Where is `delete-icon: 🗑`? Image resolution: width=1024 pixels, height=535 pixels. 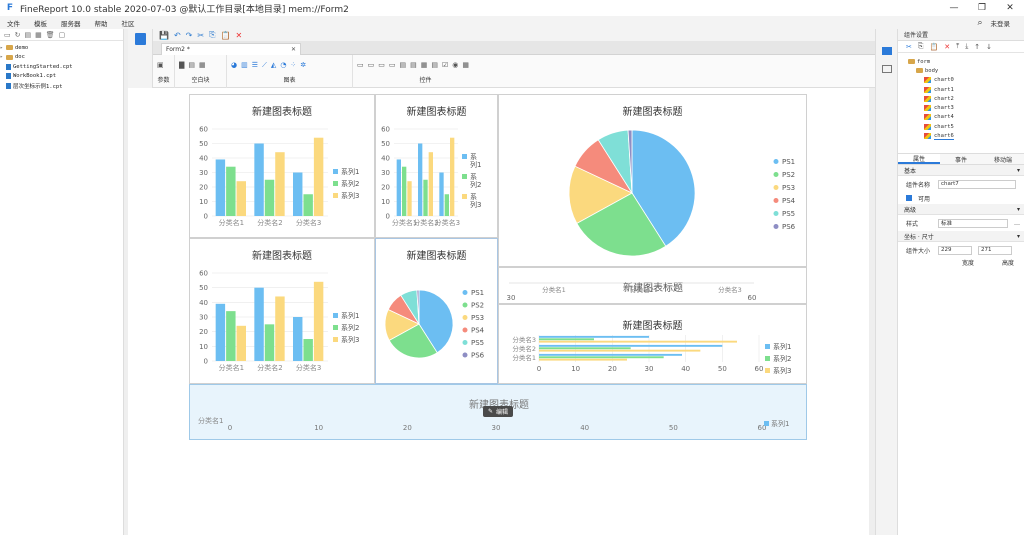 delete-icon: 🗑 is located at coordinates (50, 35).